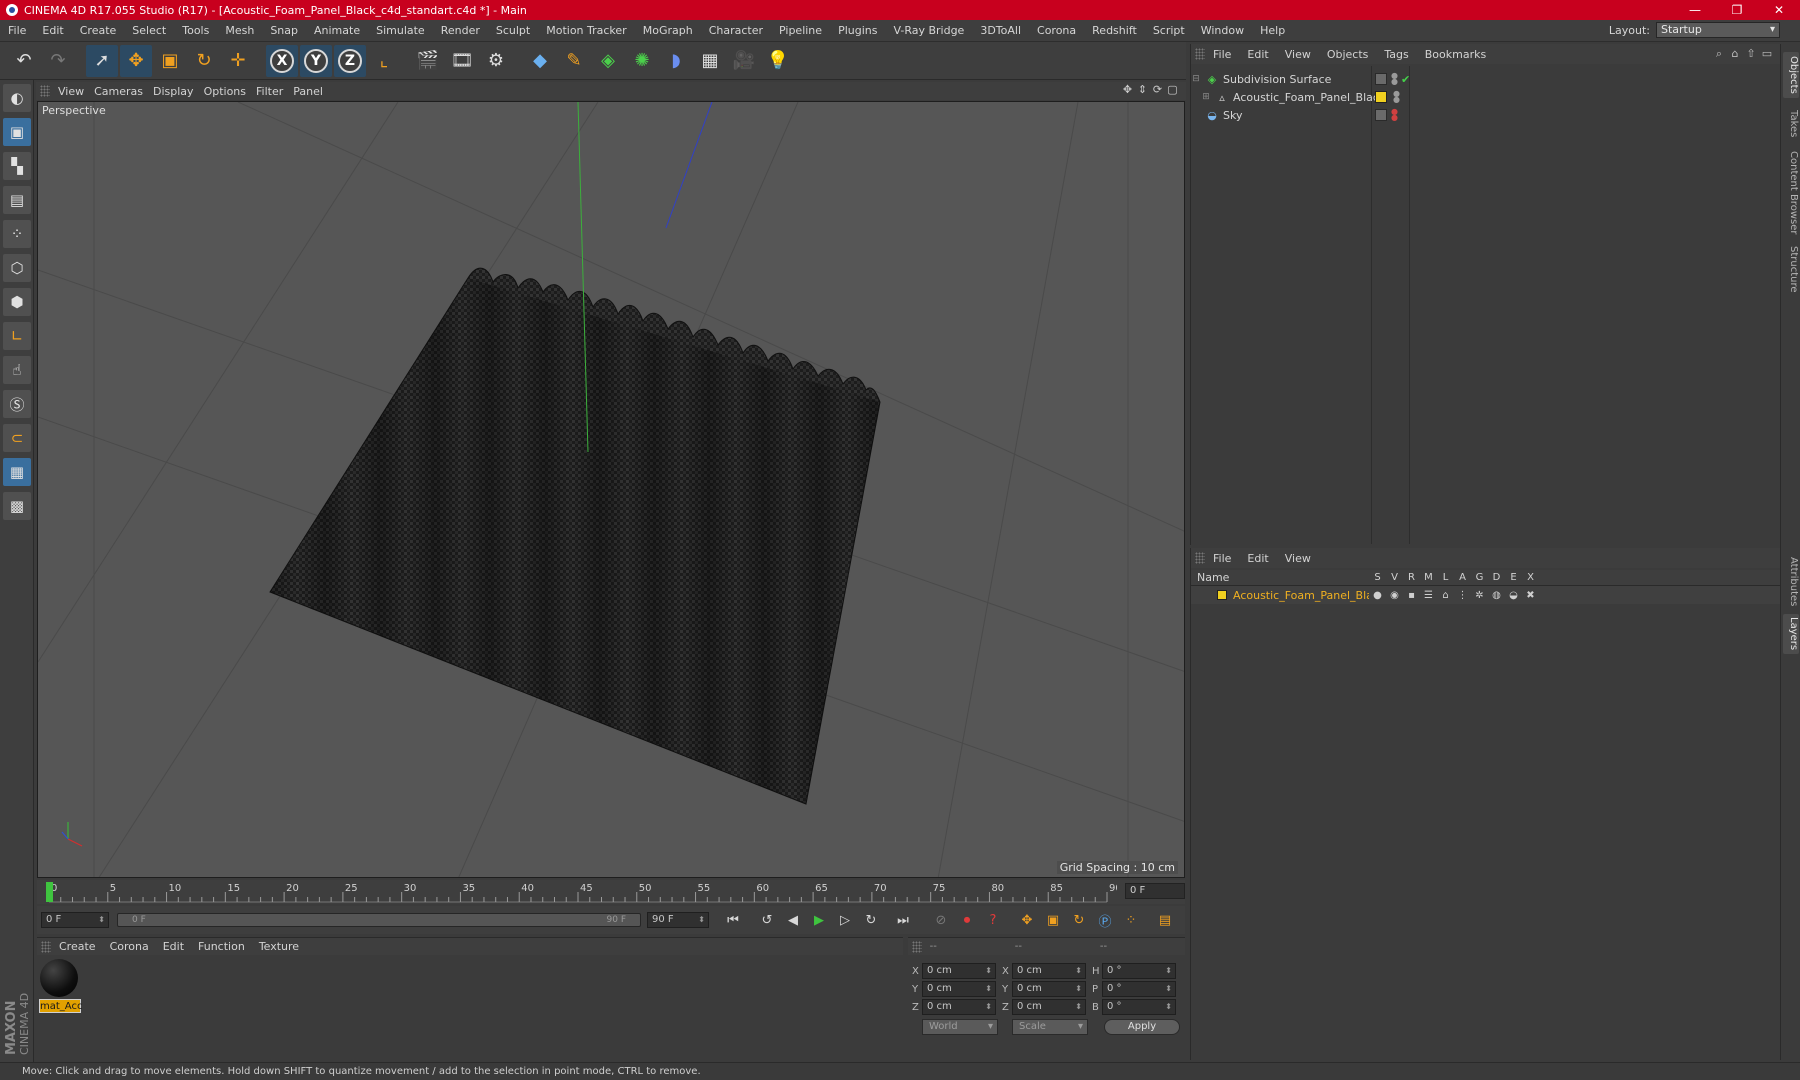 This screenshot has height=1080, width=1800. Describe the element at coordinates (1381, 97) in the screenshot. I see `layer-color-tag` at that location.